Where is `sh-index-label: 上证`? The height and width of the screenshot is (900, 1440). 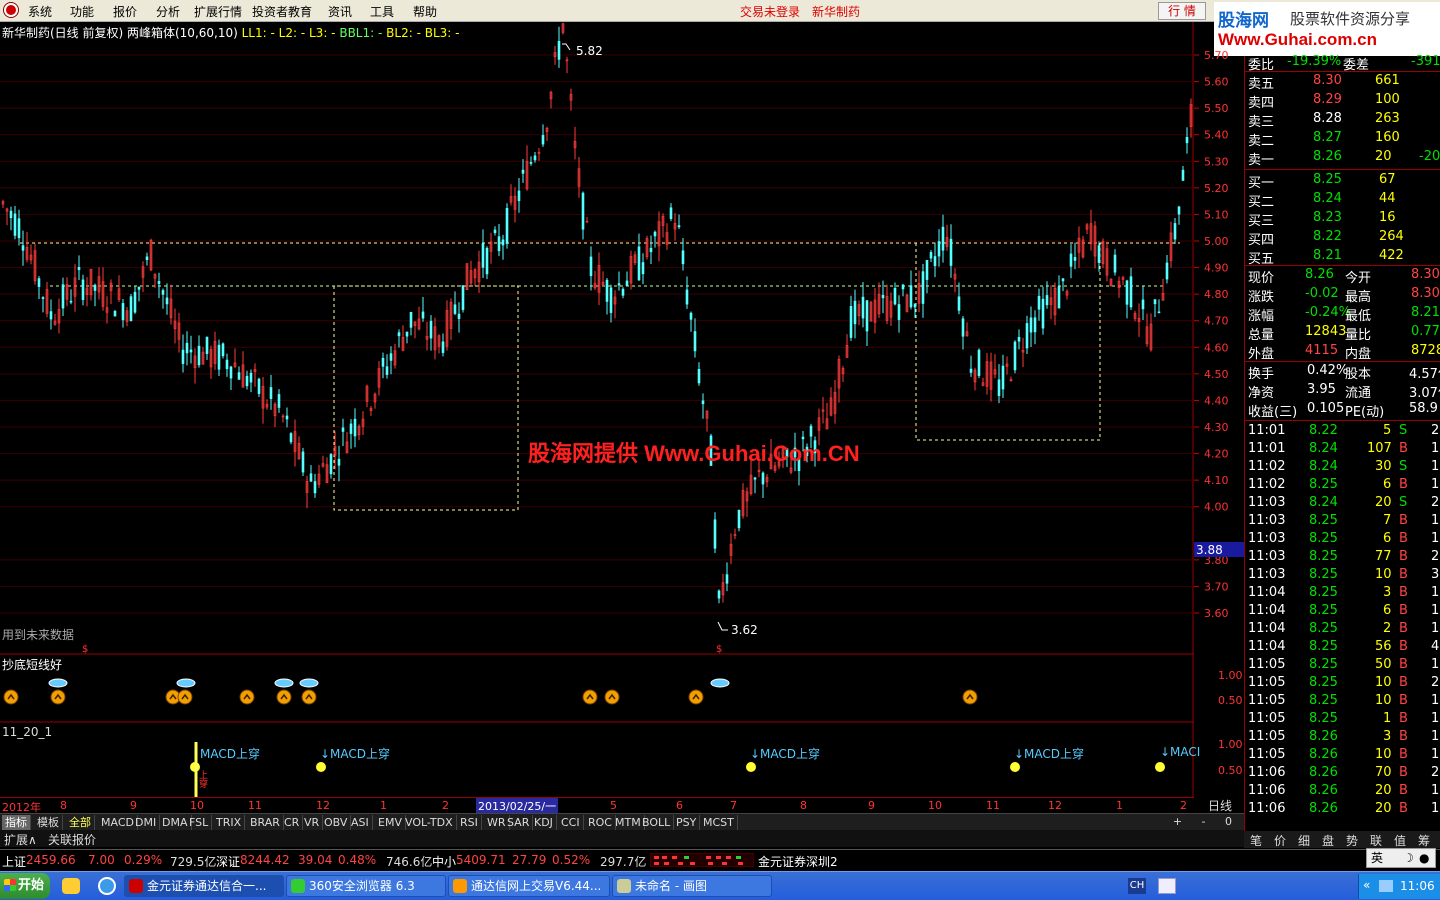 sh-index-label: 上证 is located at coordinates (14, 861).